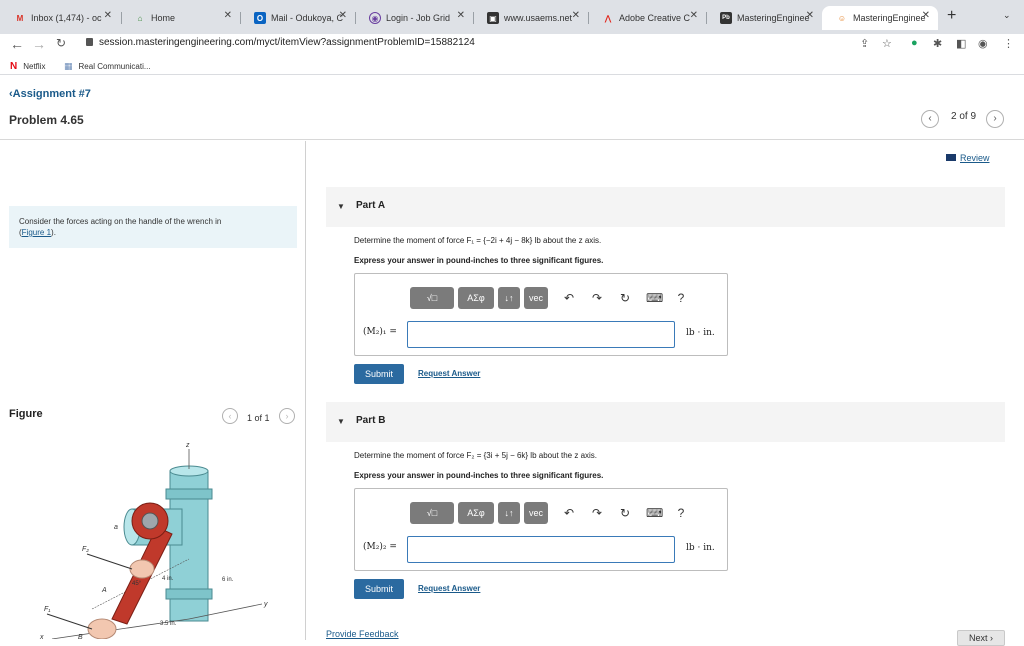 The image size is (1024, 646). I want to click on kebab-menu-icon: ⋮, so click(1008, 43).